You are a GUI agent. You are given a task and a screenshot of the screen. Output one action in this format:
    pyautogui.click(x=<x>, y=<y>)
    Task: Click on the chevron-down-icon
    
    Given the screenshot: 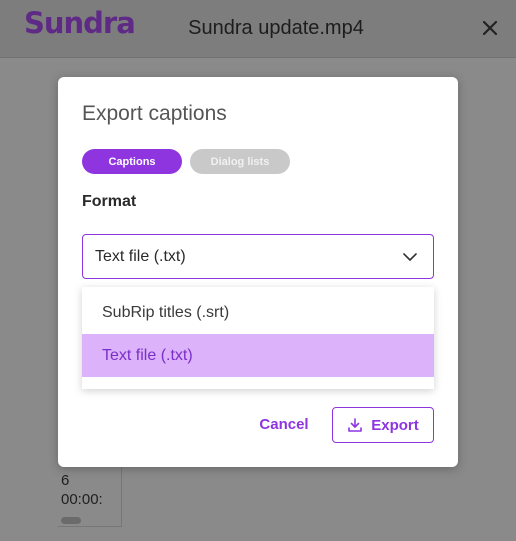 What is the action you would take?
    pyautogui.click(x=410, y=257)
    